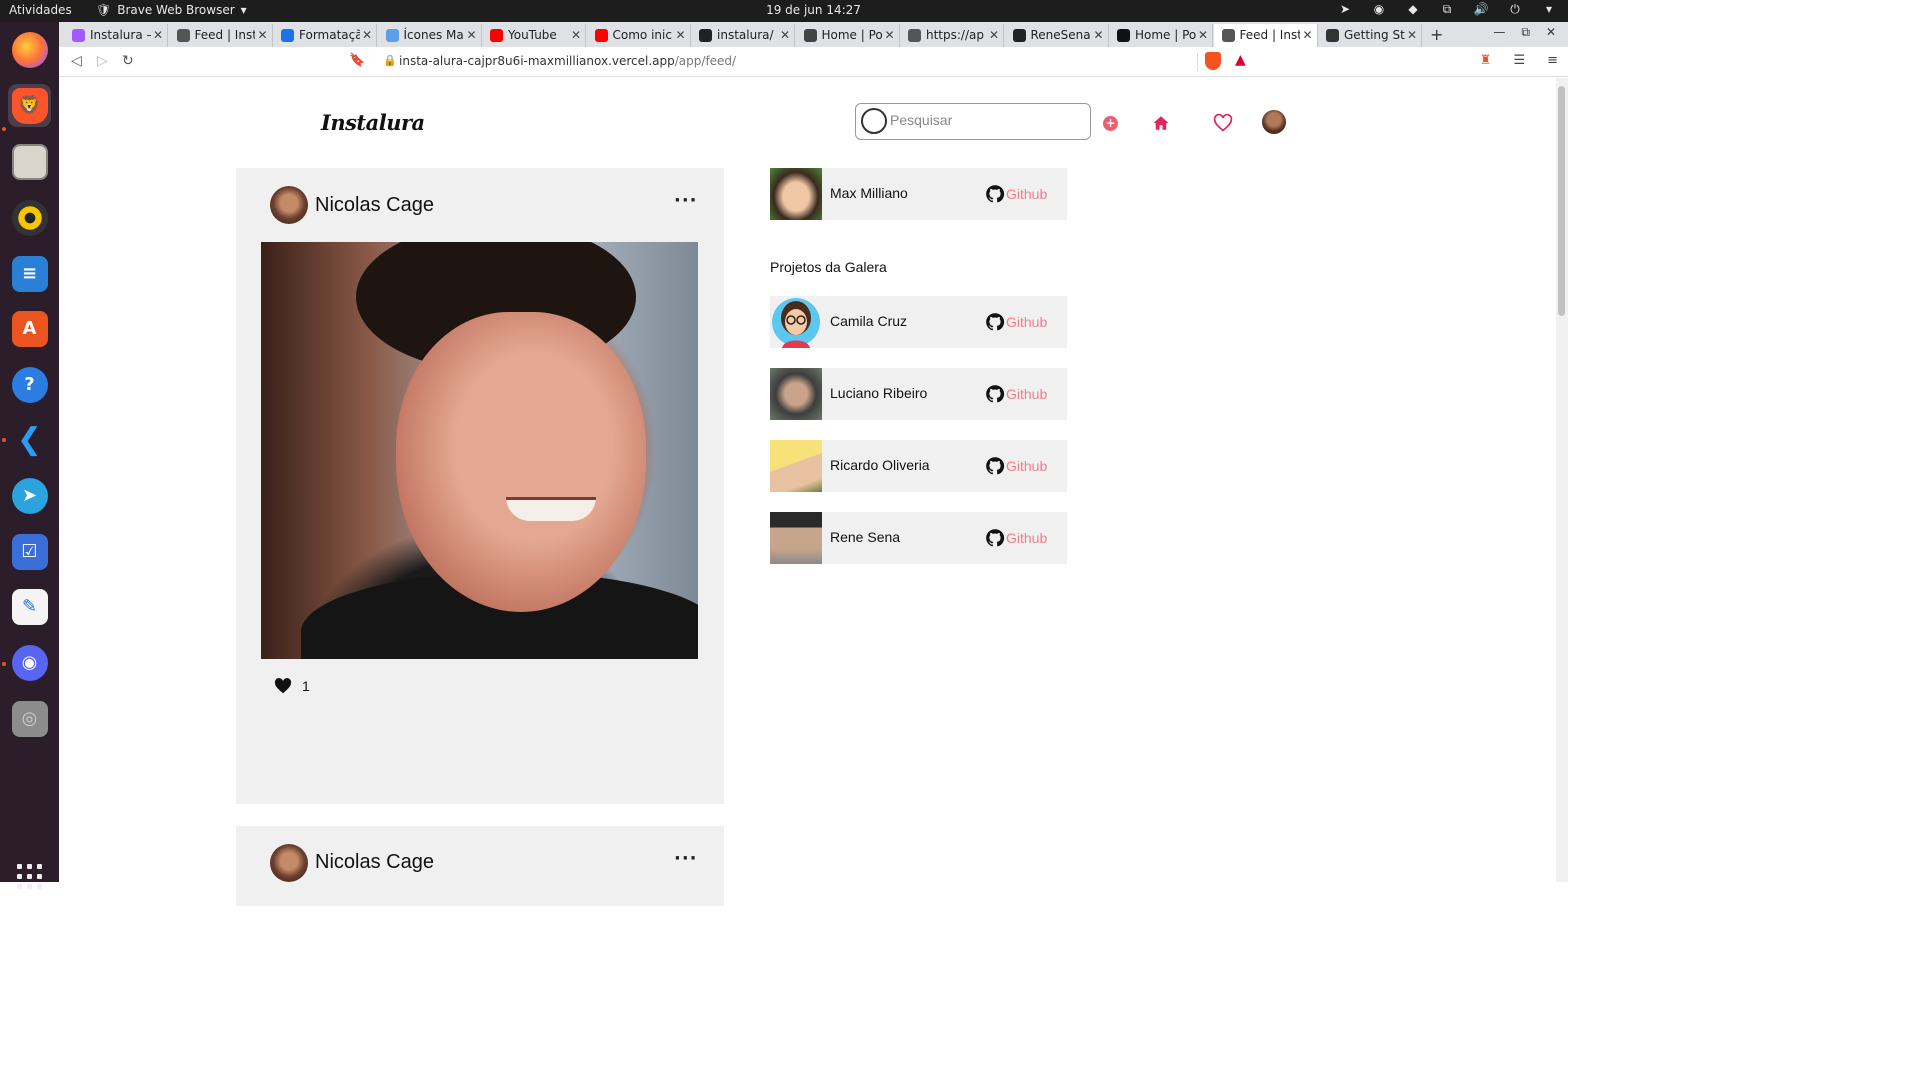  Describe the element at coordinates (76, 61) in the screenshot. I see `back-icon: ◁` at that location.